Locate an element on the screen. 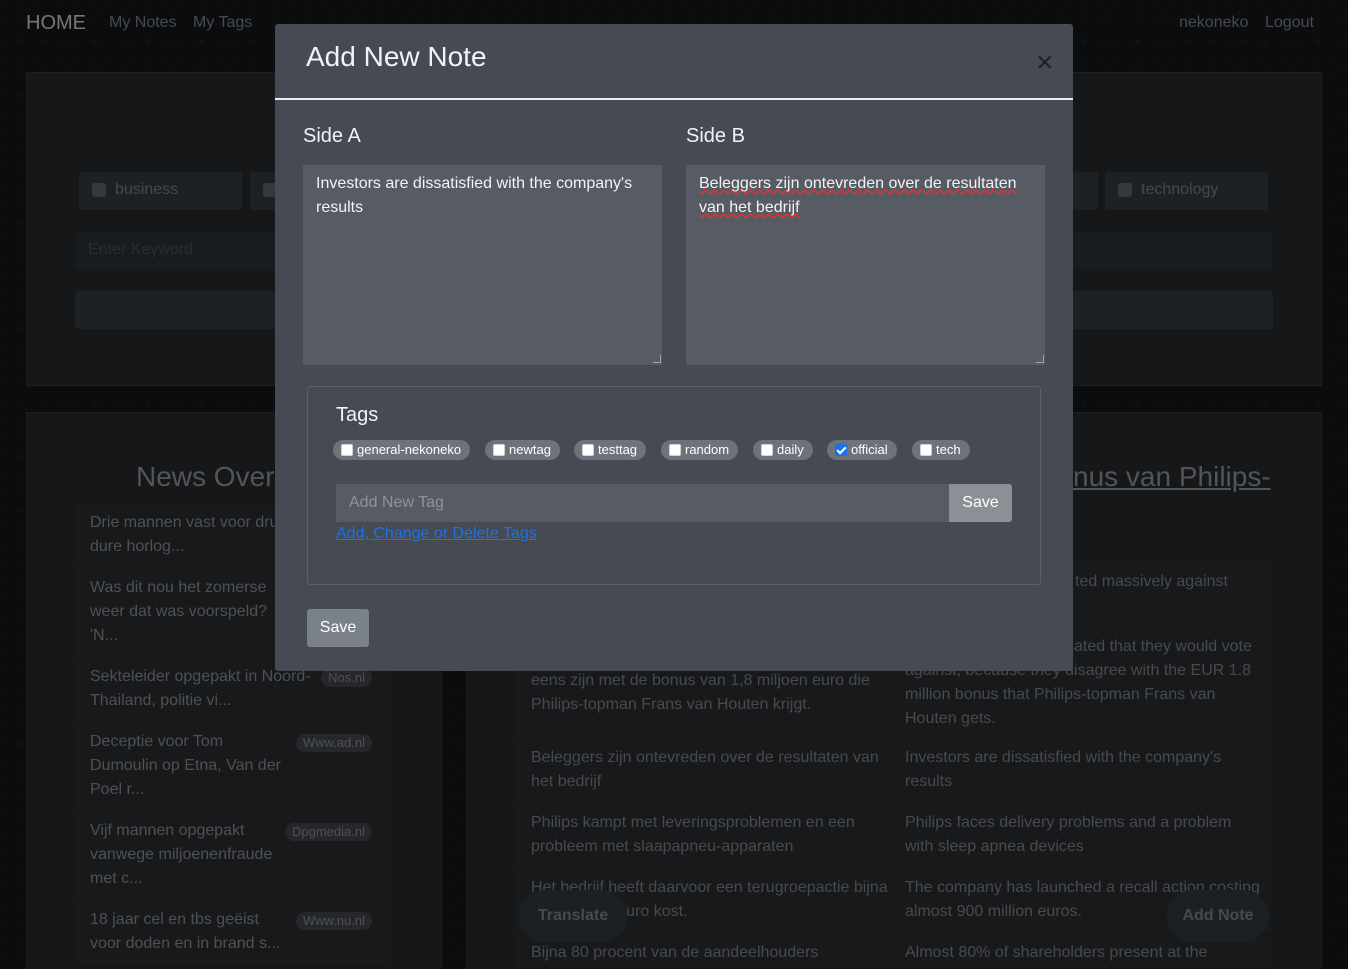 The height and width of the screenshot is (969, 1348). modal-title: Add New Note is located at coordinates (396, 56).